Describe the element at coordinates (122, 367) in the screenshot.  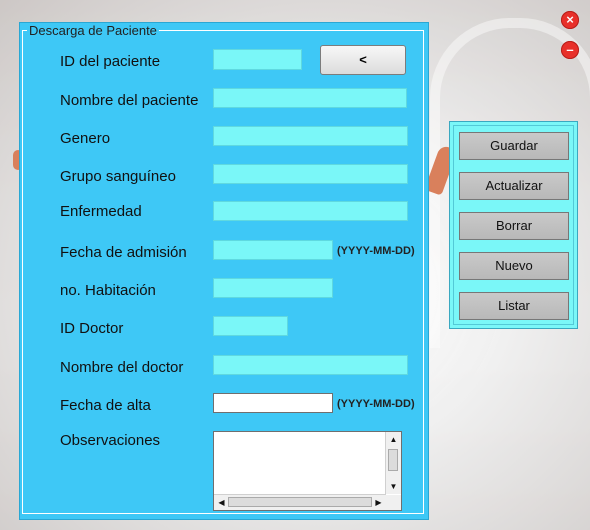
I see `doctor-name-label: Nombre del doctor` at that location.